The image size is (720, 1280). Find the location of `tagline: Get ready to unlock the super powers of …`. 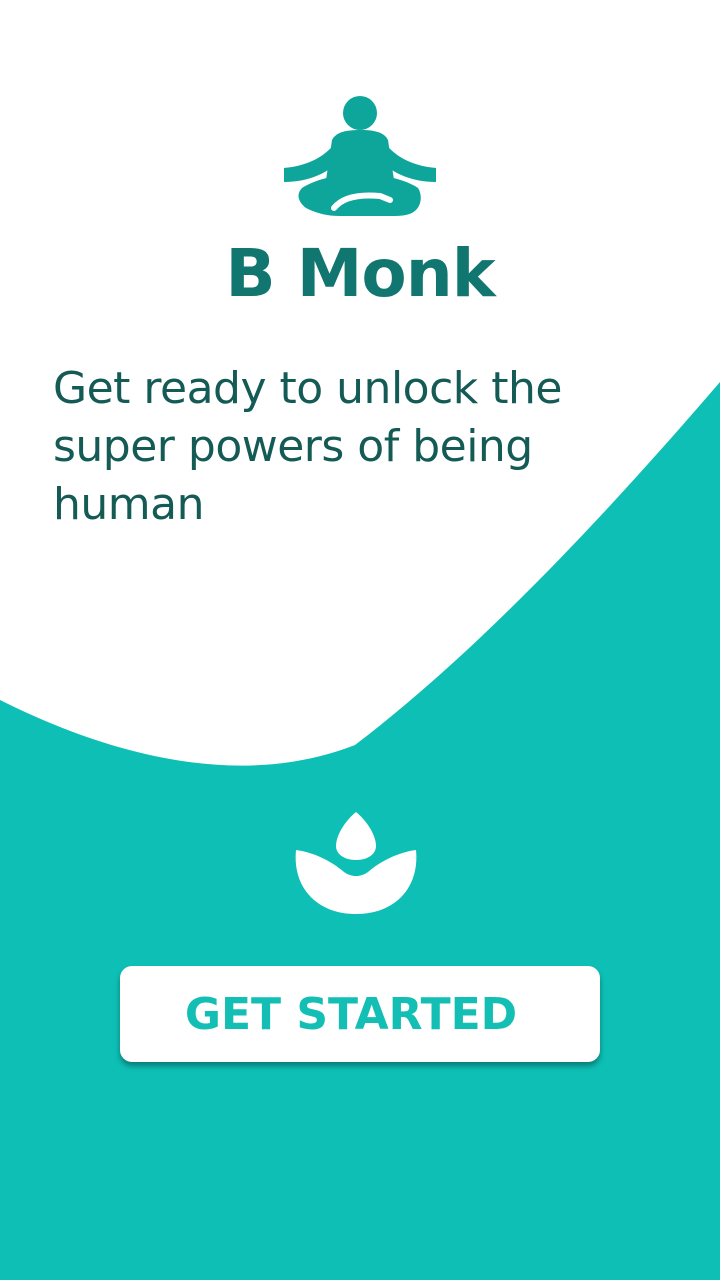

tagline: Get ready to unlock the super powers of … is located at coordinates (307, 446).